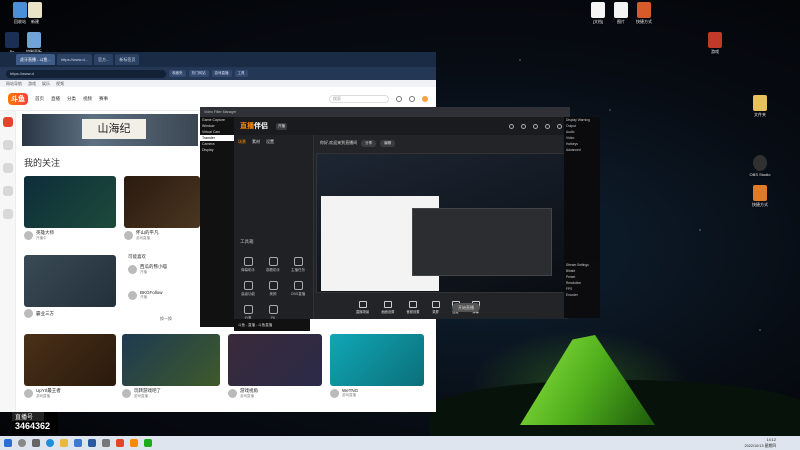 The height and width of the screenshot is (450, 800). Describe the element at coordinates (248, 265) in the screenshot. I see `tool-button: 弹幕助手` at that location.